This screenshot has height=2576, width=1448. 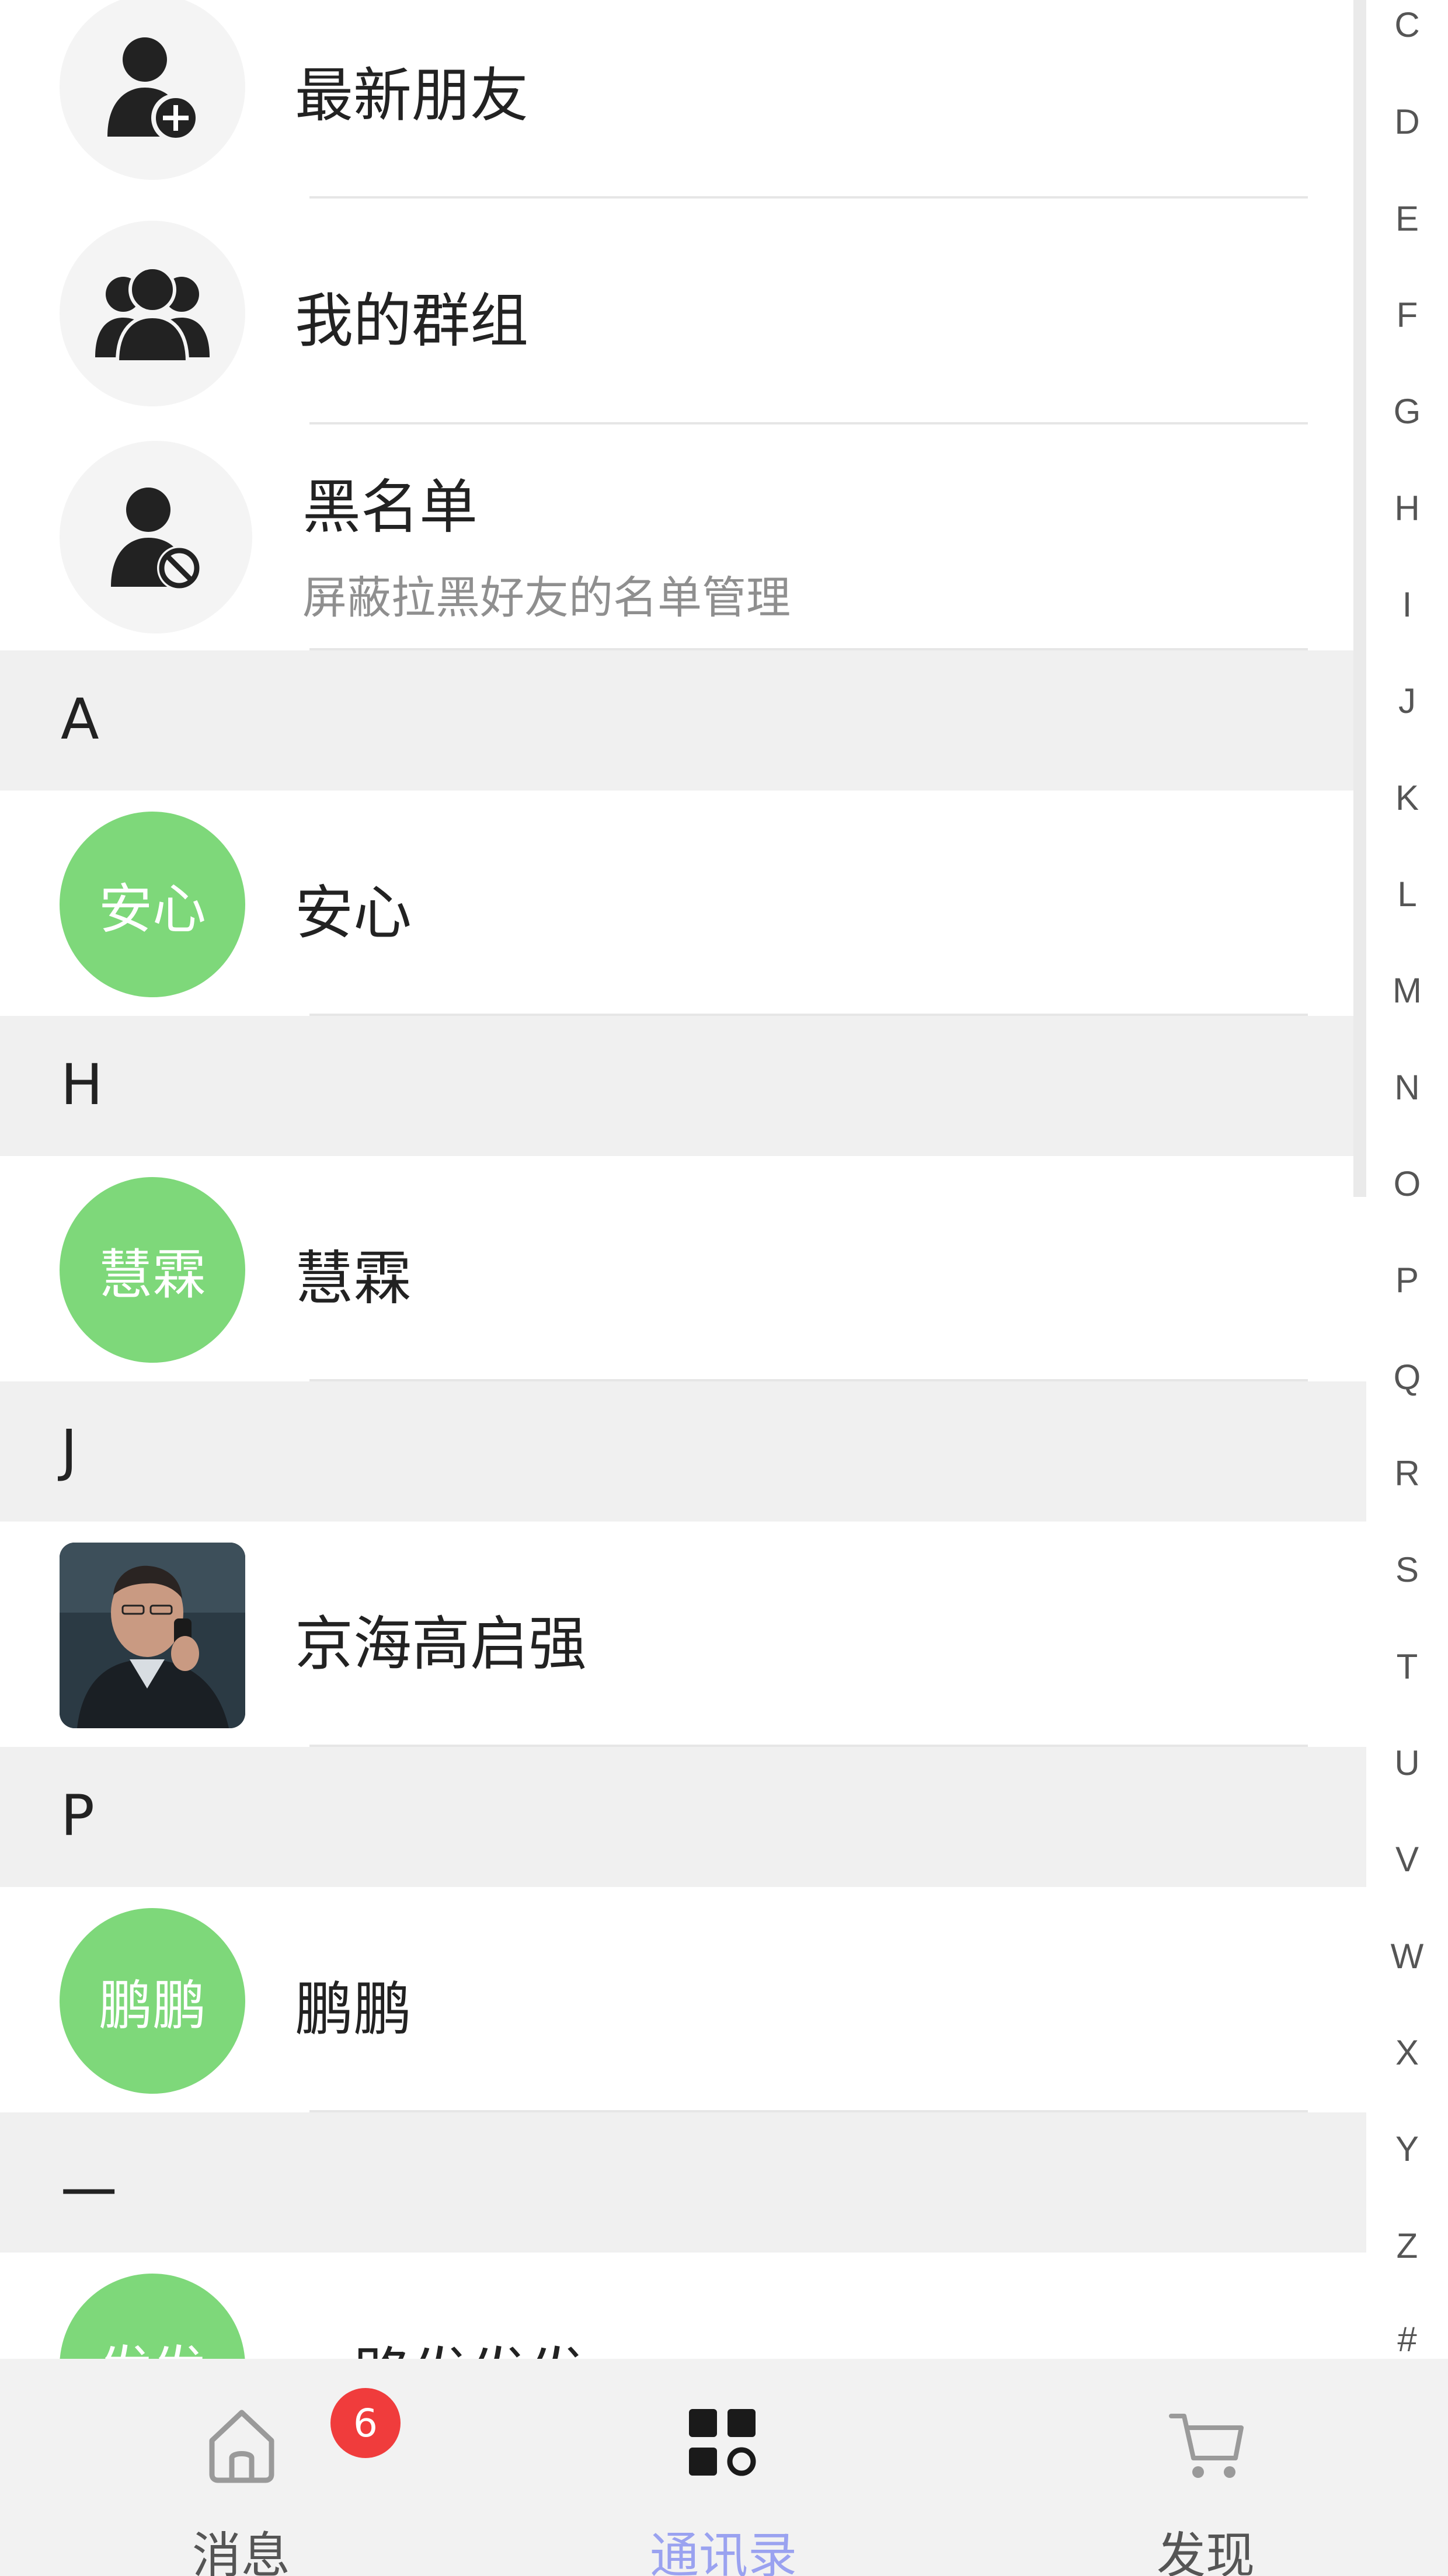 What do you see at coordinates (683, 1999) in the screenshot?
I see `contact-row: 鹏鹏 鹏鹏` at bounding box center [683, 1999].